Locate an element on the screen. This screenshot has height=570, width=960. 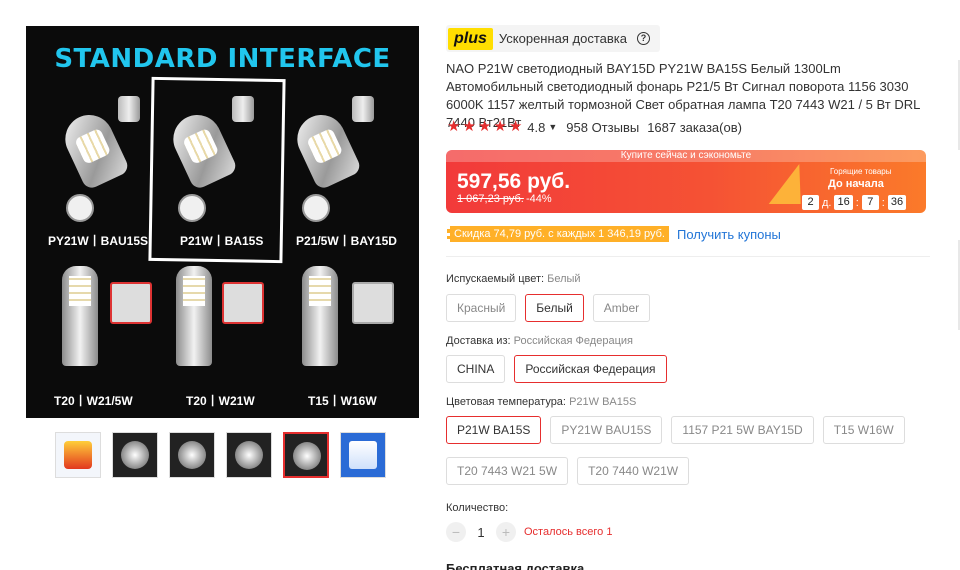
quantity-decrease-button: − is located at coordinates (456, 532).